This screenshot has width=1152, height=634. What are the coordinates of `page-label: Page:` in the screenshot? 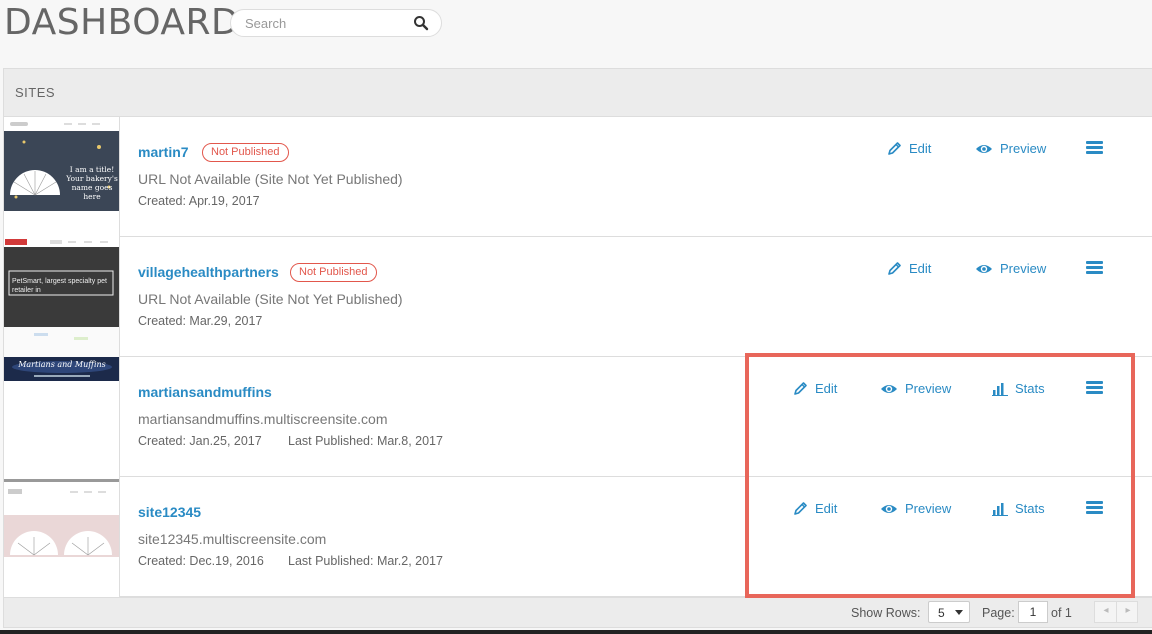 It's located at (998, 613).